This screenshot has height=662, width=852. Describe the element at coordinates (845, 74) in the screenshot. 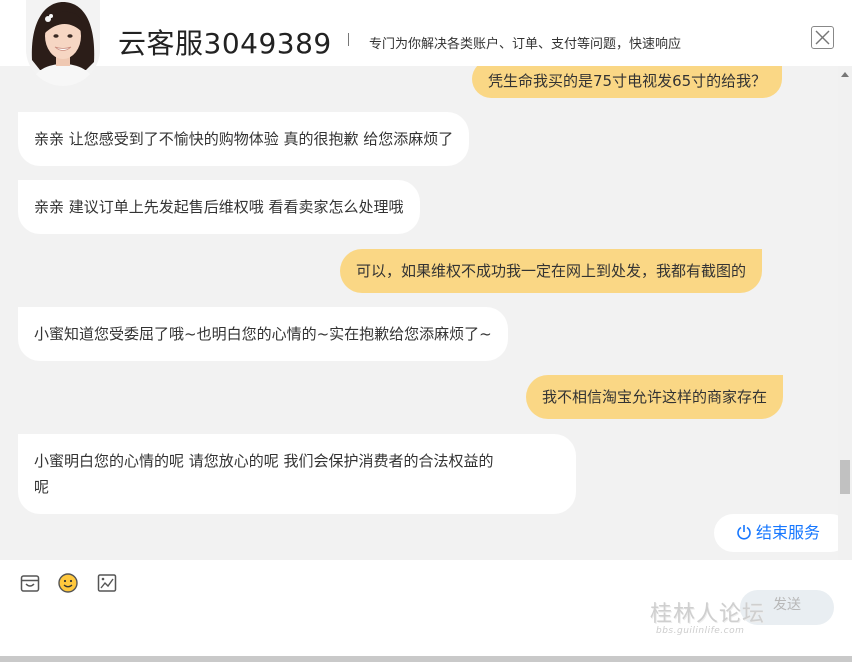

I see `scroll-up-arrow-icon` at that location.